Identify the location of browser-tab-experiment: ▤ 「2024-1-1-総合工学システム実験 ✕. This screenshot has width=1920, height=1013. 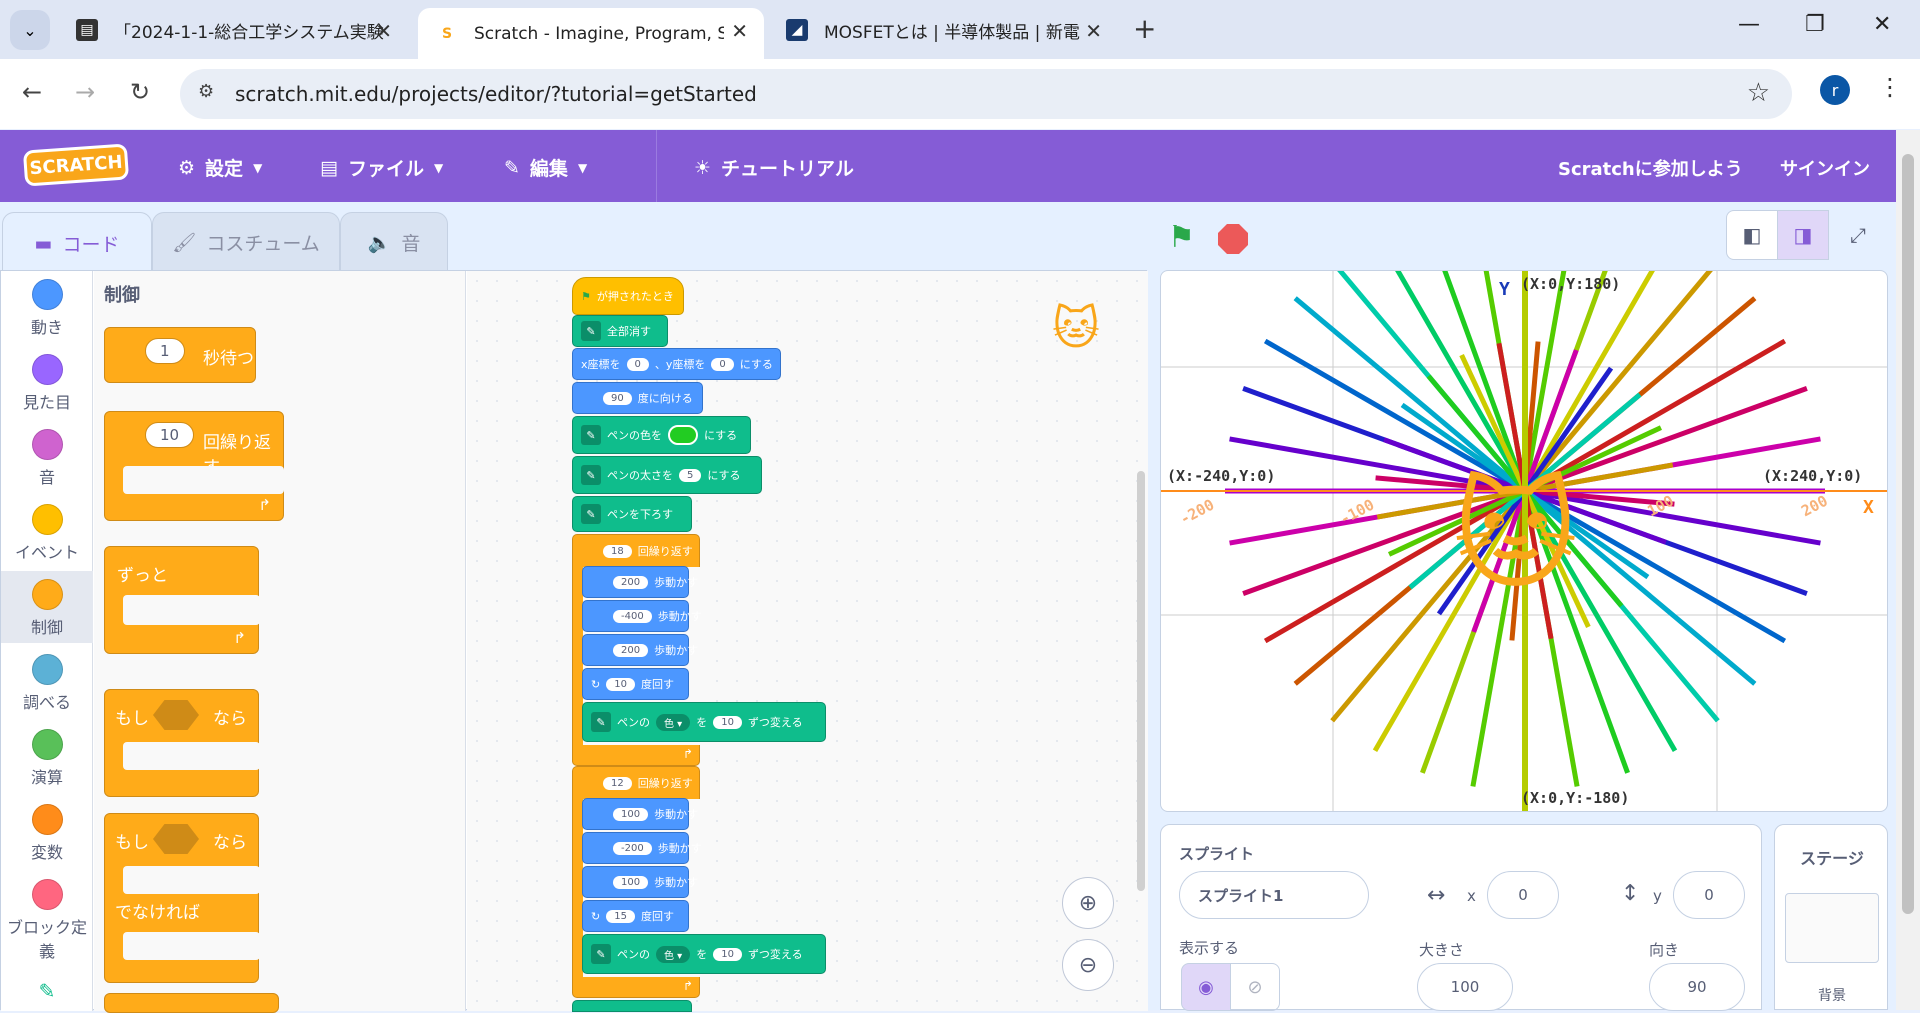
(233, 30).